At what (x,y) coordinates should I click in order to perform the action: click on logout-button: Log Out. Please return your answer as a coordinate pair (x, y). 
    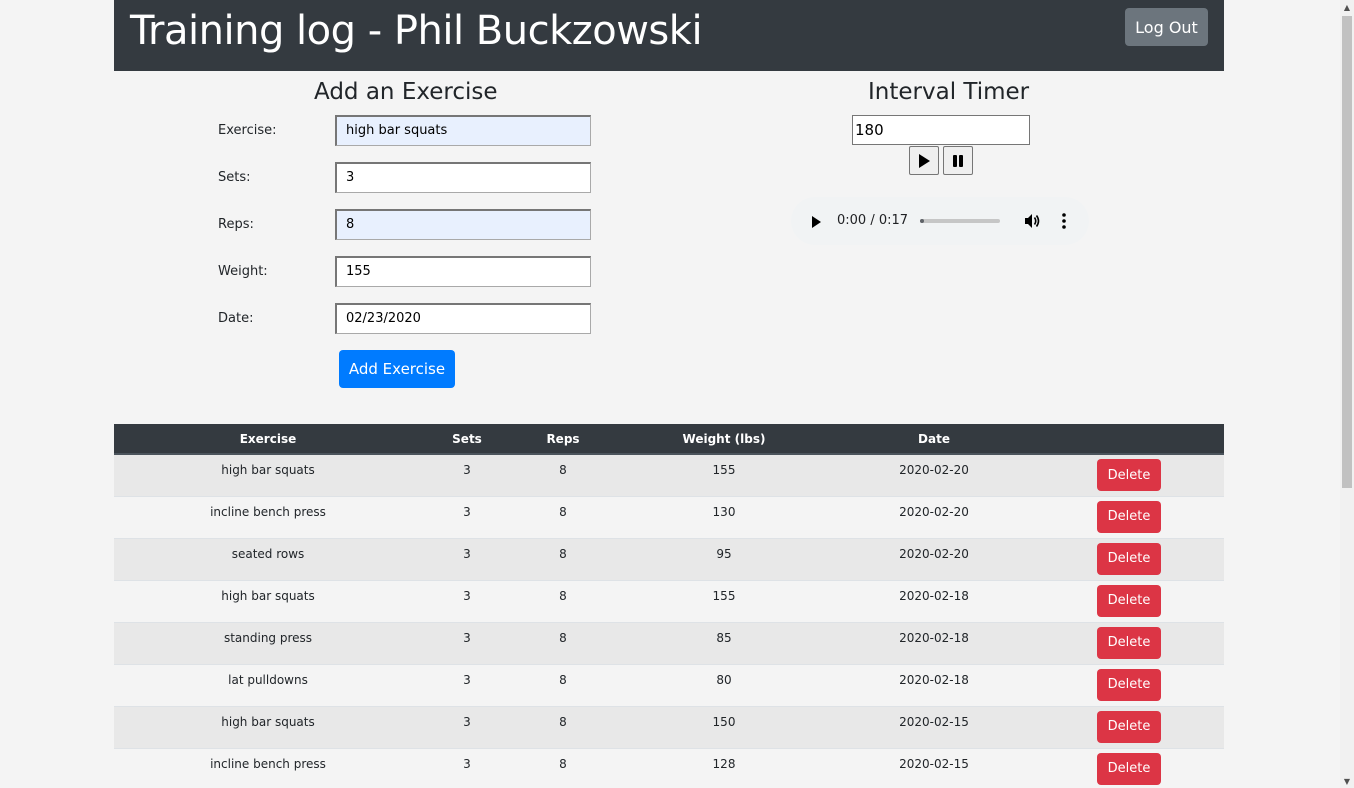
    Looking at the image, I should click on (1166, 27).